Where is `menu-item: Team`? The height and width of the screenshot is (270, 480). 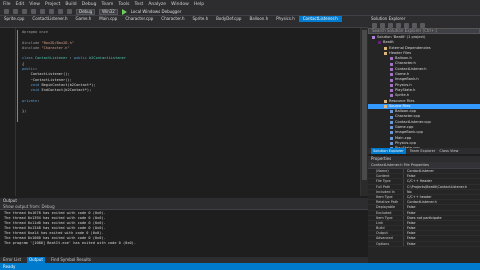 menu-item: Team is located at coordinates (107, 4).